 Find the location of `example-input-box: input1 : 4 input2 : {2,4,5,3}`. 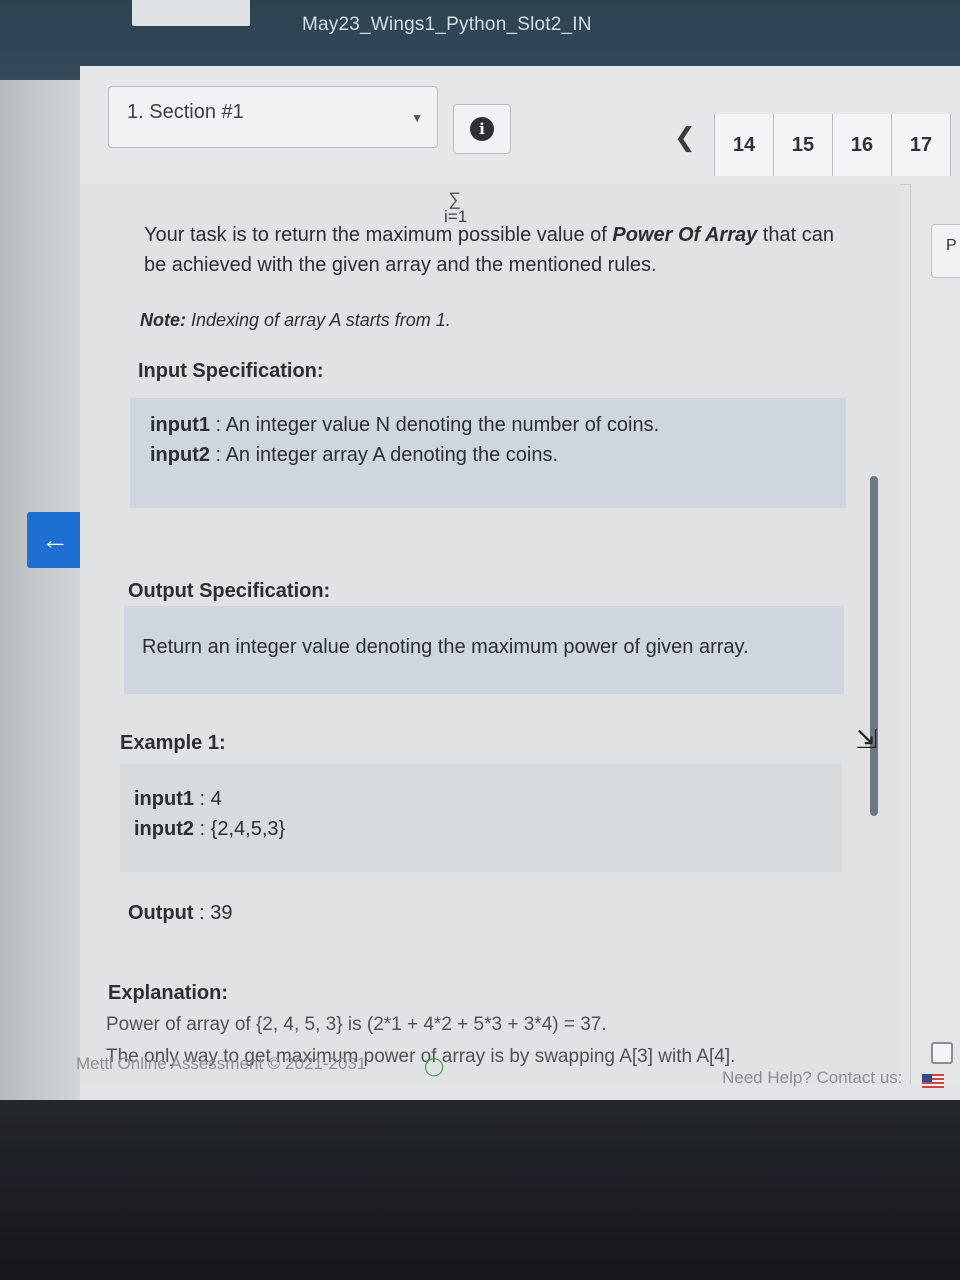

example-input-box: input1 : 4 input2 : {2,4,5,3} is located at coordinates (481, 818).